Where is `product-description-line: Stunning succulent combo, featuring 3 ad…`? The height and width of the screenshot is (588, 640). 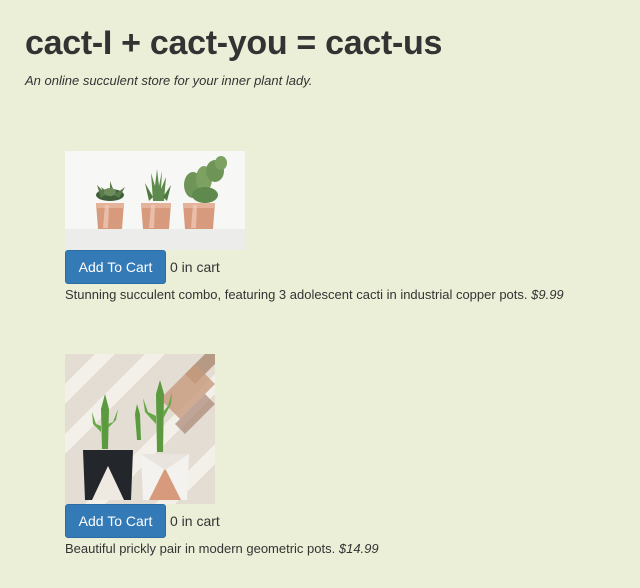
product-description-line: Stunning succulent combo, featuring 3 ad… is located at coordinates (314, 295).